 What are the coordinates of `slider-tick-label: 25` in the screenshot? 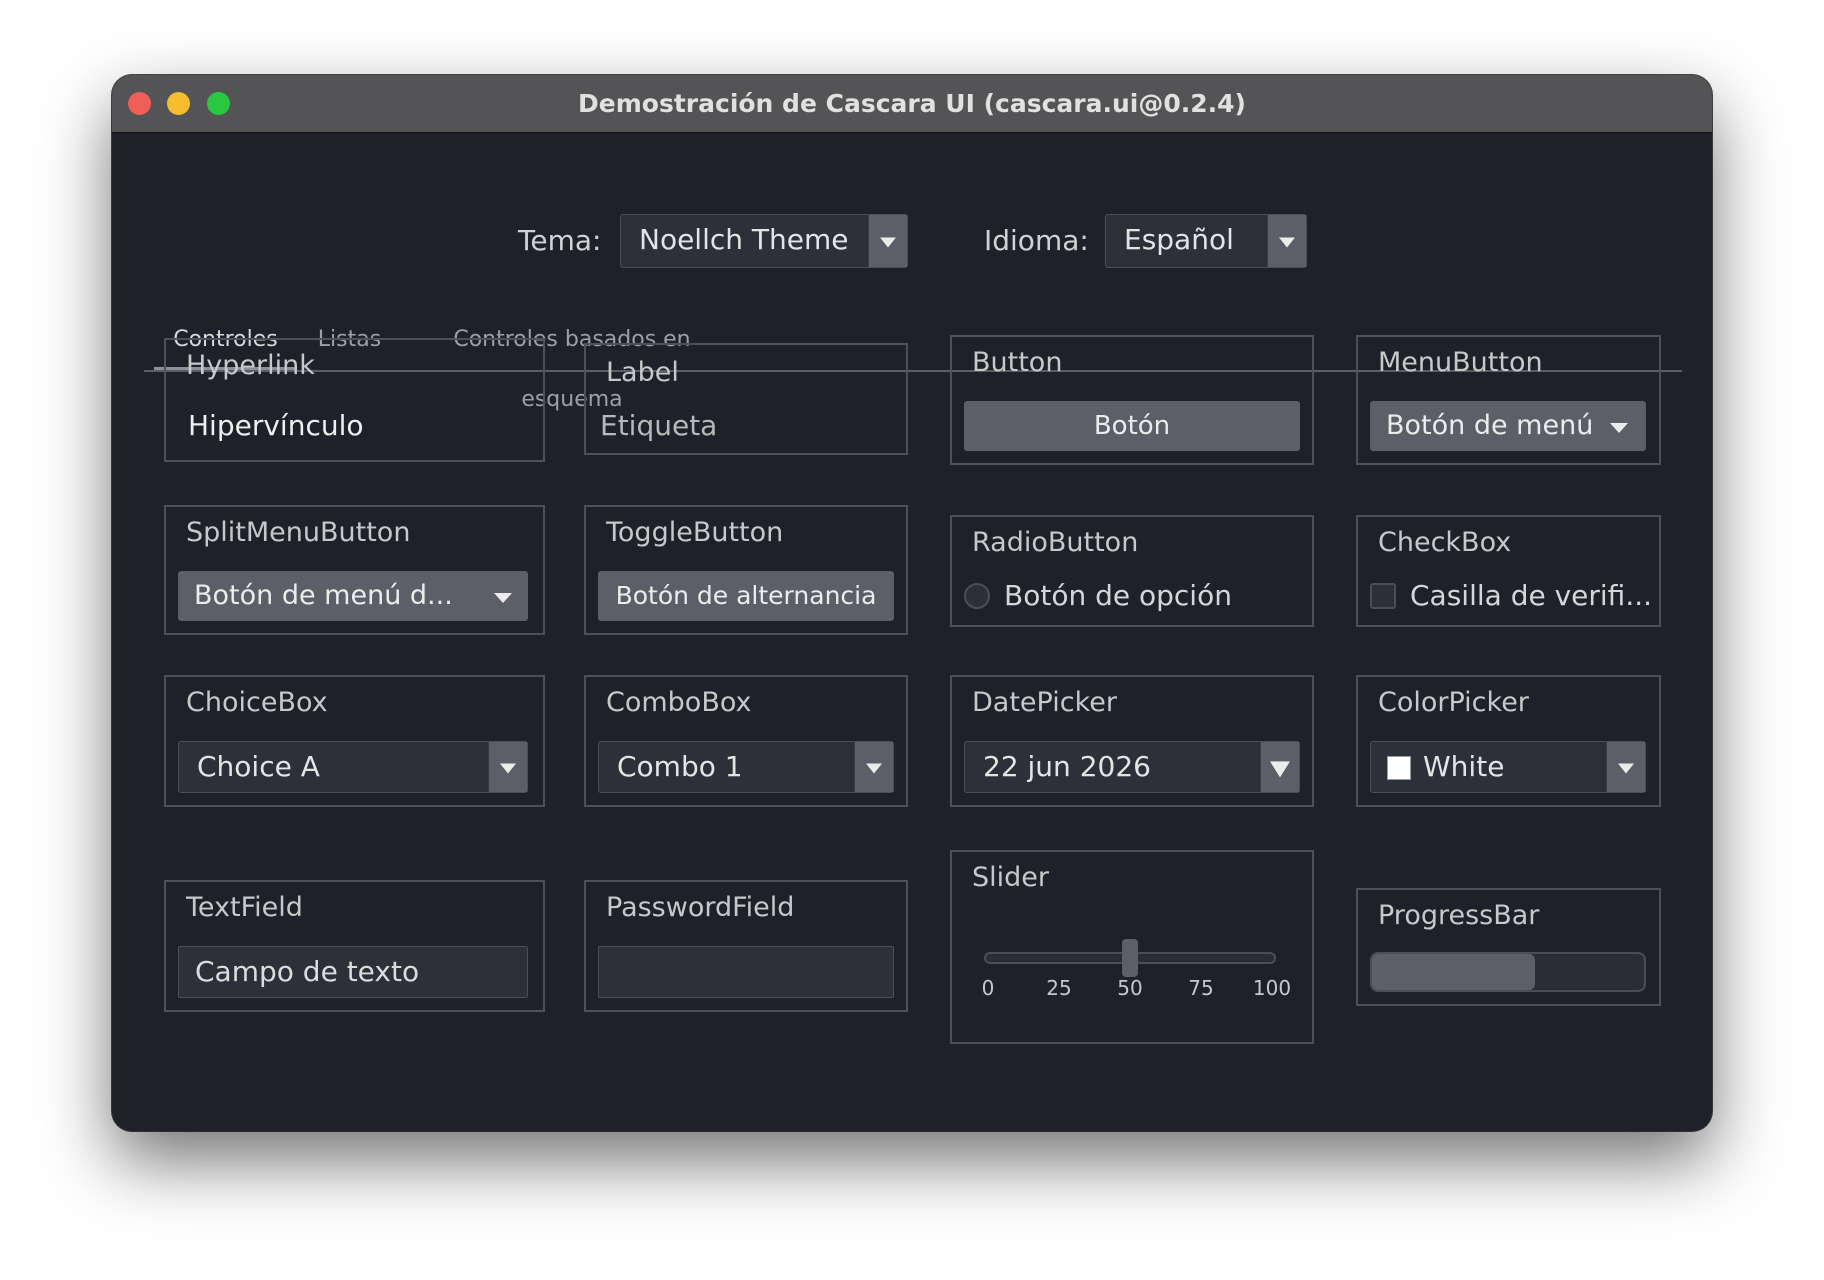 It's located at (1059, 988).